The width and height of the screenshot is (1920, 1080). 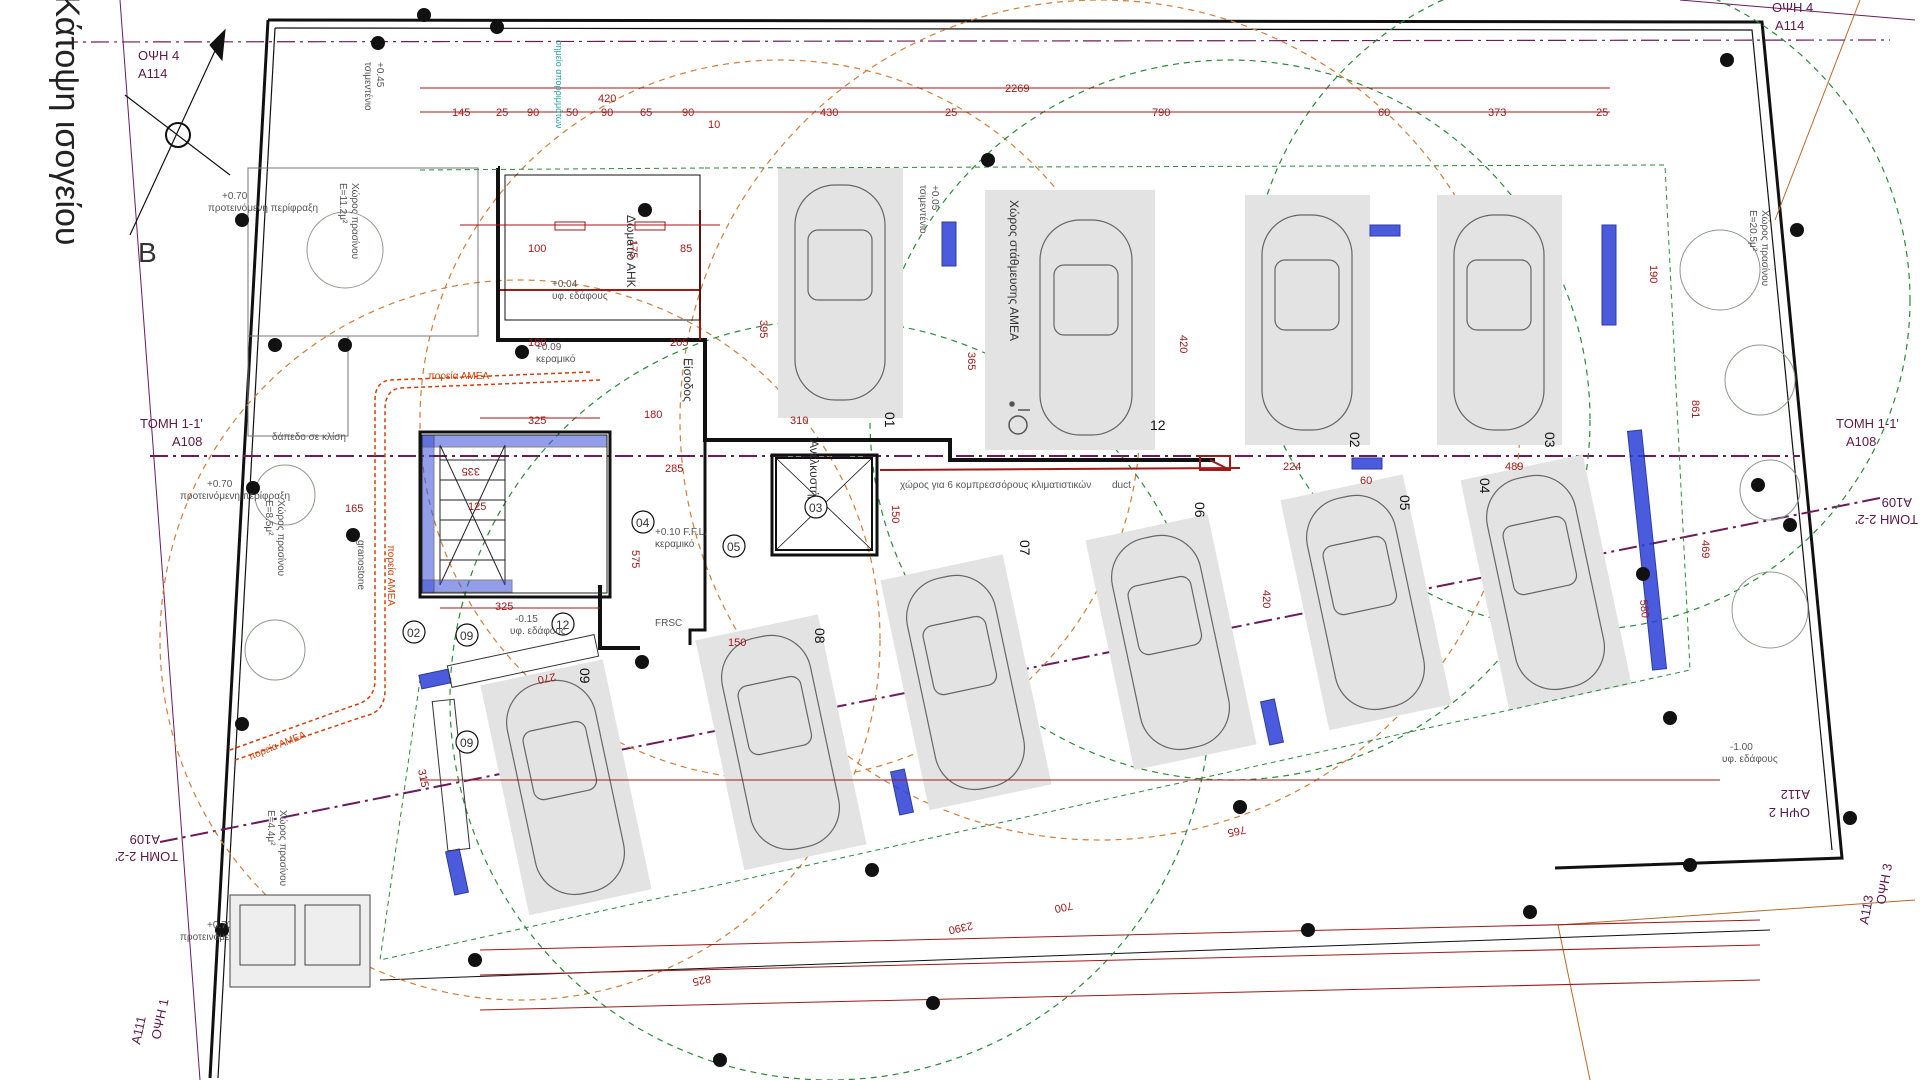 What do you see at coordinates (1200, 510) in the screenshot?
I see `parking-number-06: 06` at bounding box center [1200, 510].